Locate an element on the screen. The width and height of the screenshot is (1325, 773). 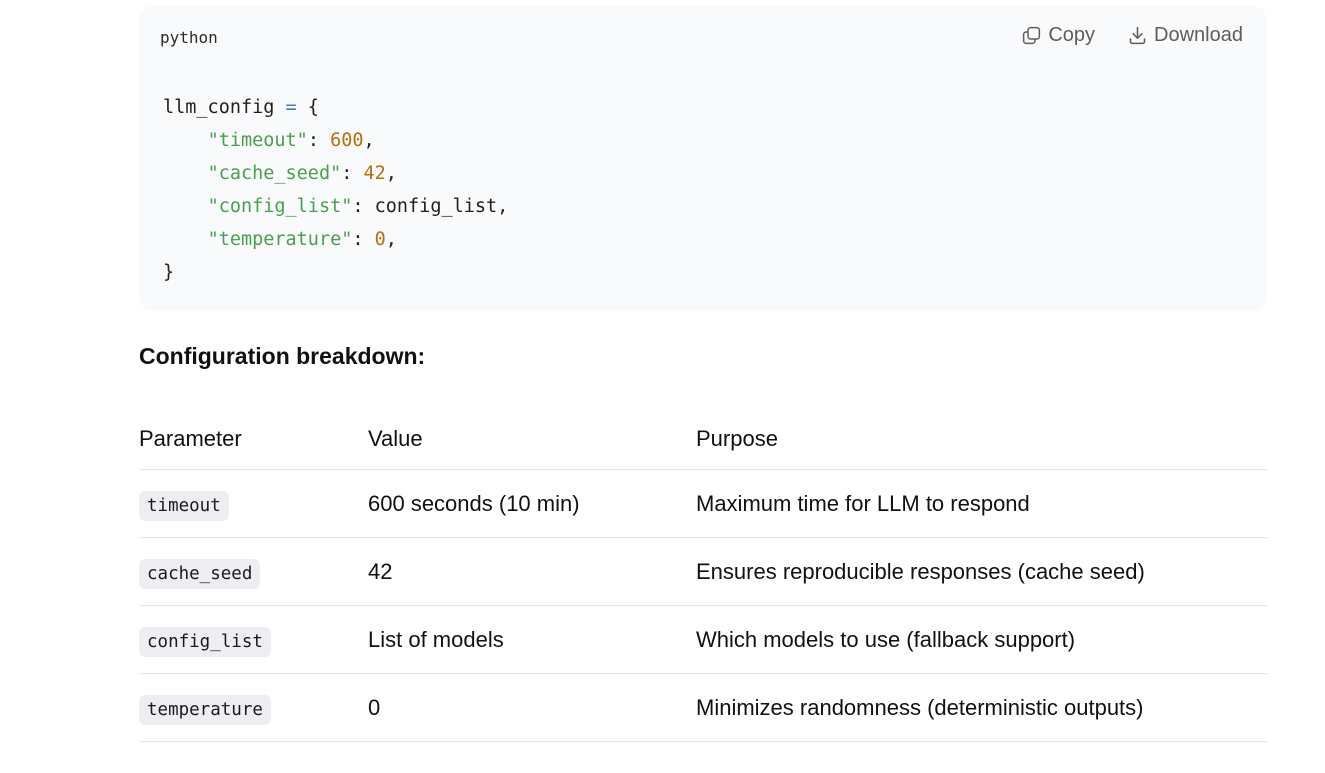
cell-value: 42 is located at coordinates (532, 571).